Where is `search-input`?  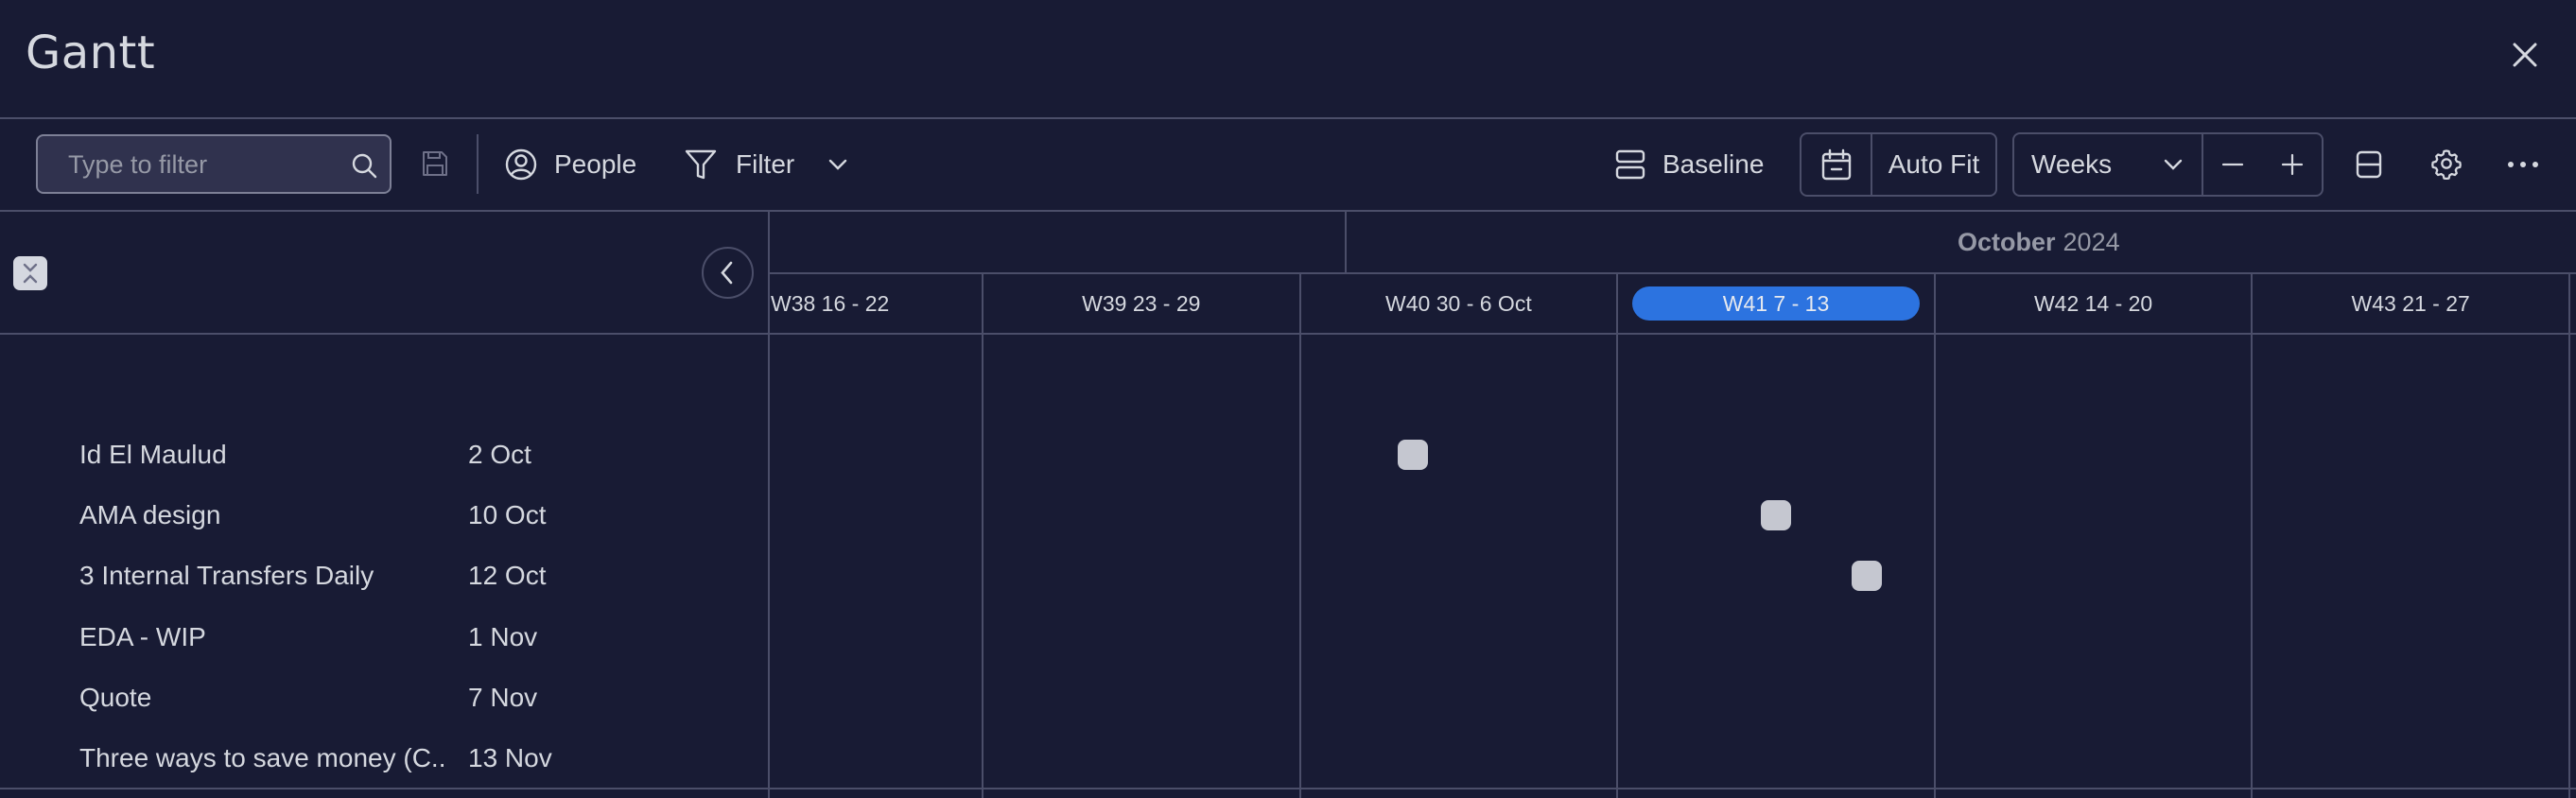
search-input is located at coordinates (205, 164).